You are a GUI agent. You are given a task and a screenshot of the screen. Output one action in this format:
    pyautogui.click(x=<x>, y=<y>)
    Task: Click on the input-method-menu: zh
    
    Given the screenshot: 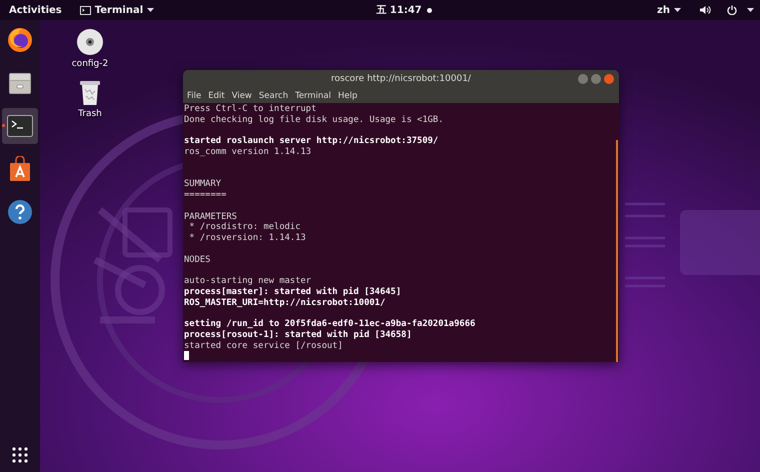 What is the action you would take?
    pyautogui.click(x=669, y=10)
    